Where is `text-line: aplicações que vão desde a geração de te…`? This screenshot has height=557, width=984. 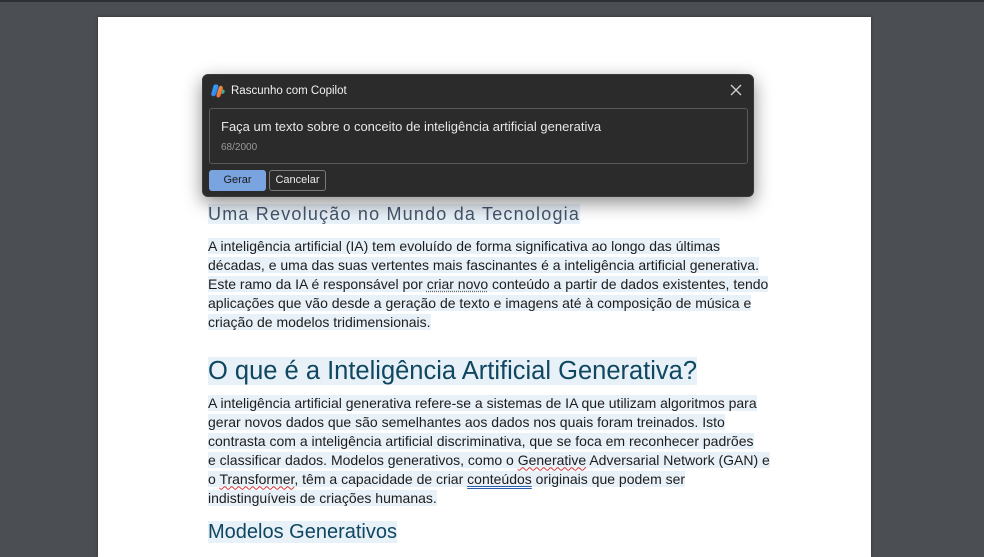
text-line: aplicações que vão desde a geração de te… is located at coordinates (480, 302).